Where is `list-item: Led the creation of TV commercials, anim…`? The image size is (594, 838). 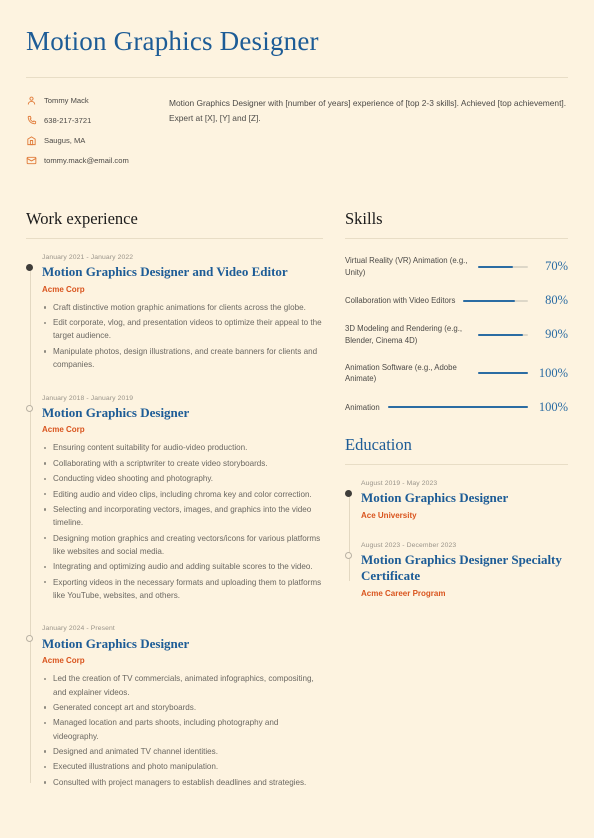 list-item: Led the creation of TV commercials, anim… is located at coordinates (182, 685).